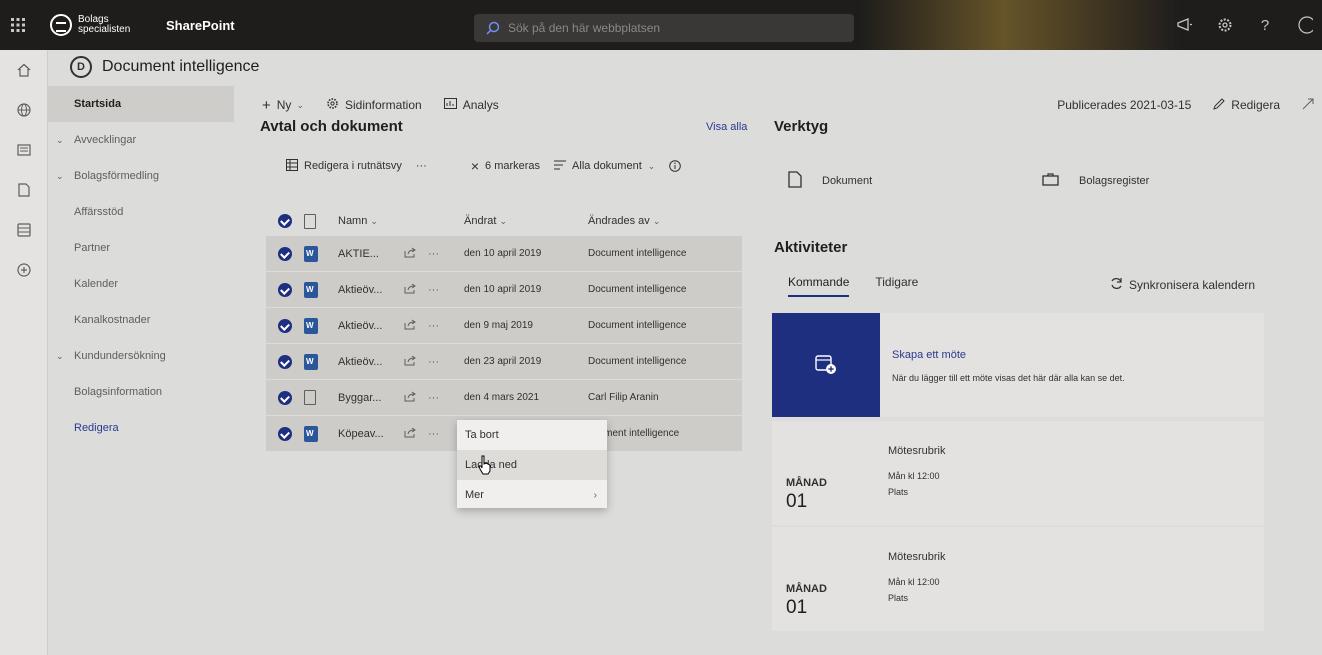  What do you see at coordinates (24, 150) in the screenshot?
I see `news-icon` at bounding box center [24, 150].